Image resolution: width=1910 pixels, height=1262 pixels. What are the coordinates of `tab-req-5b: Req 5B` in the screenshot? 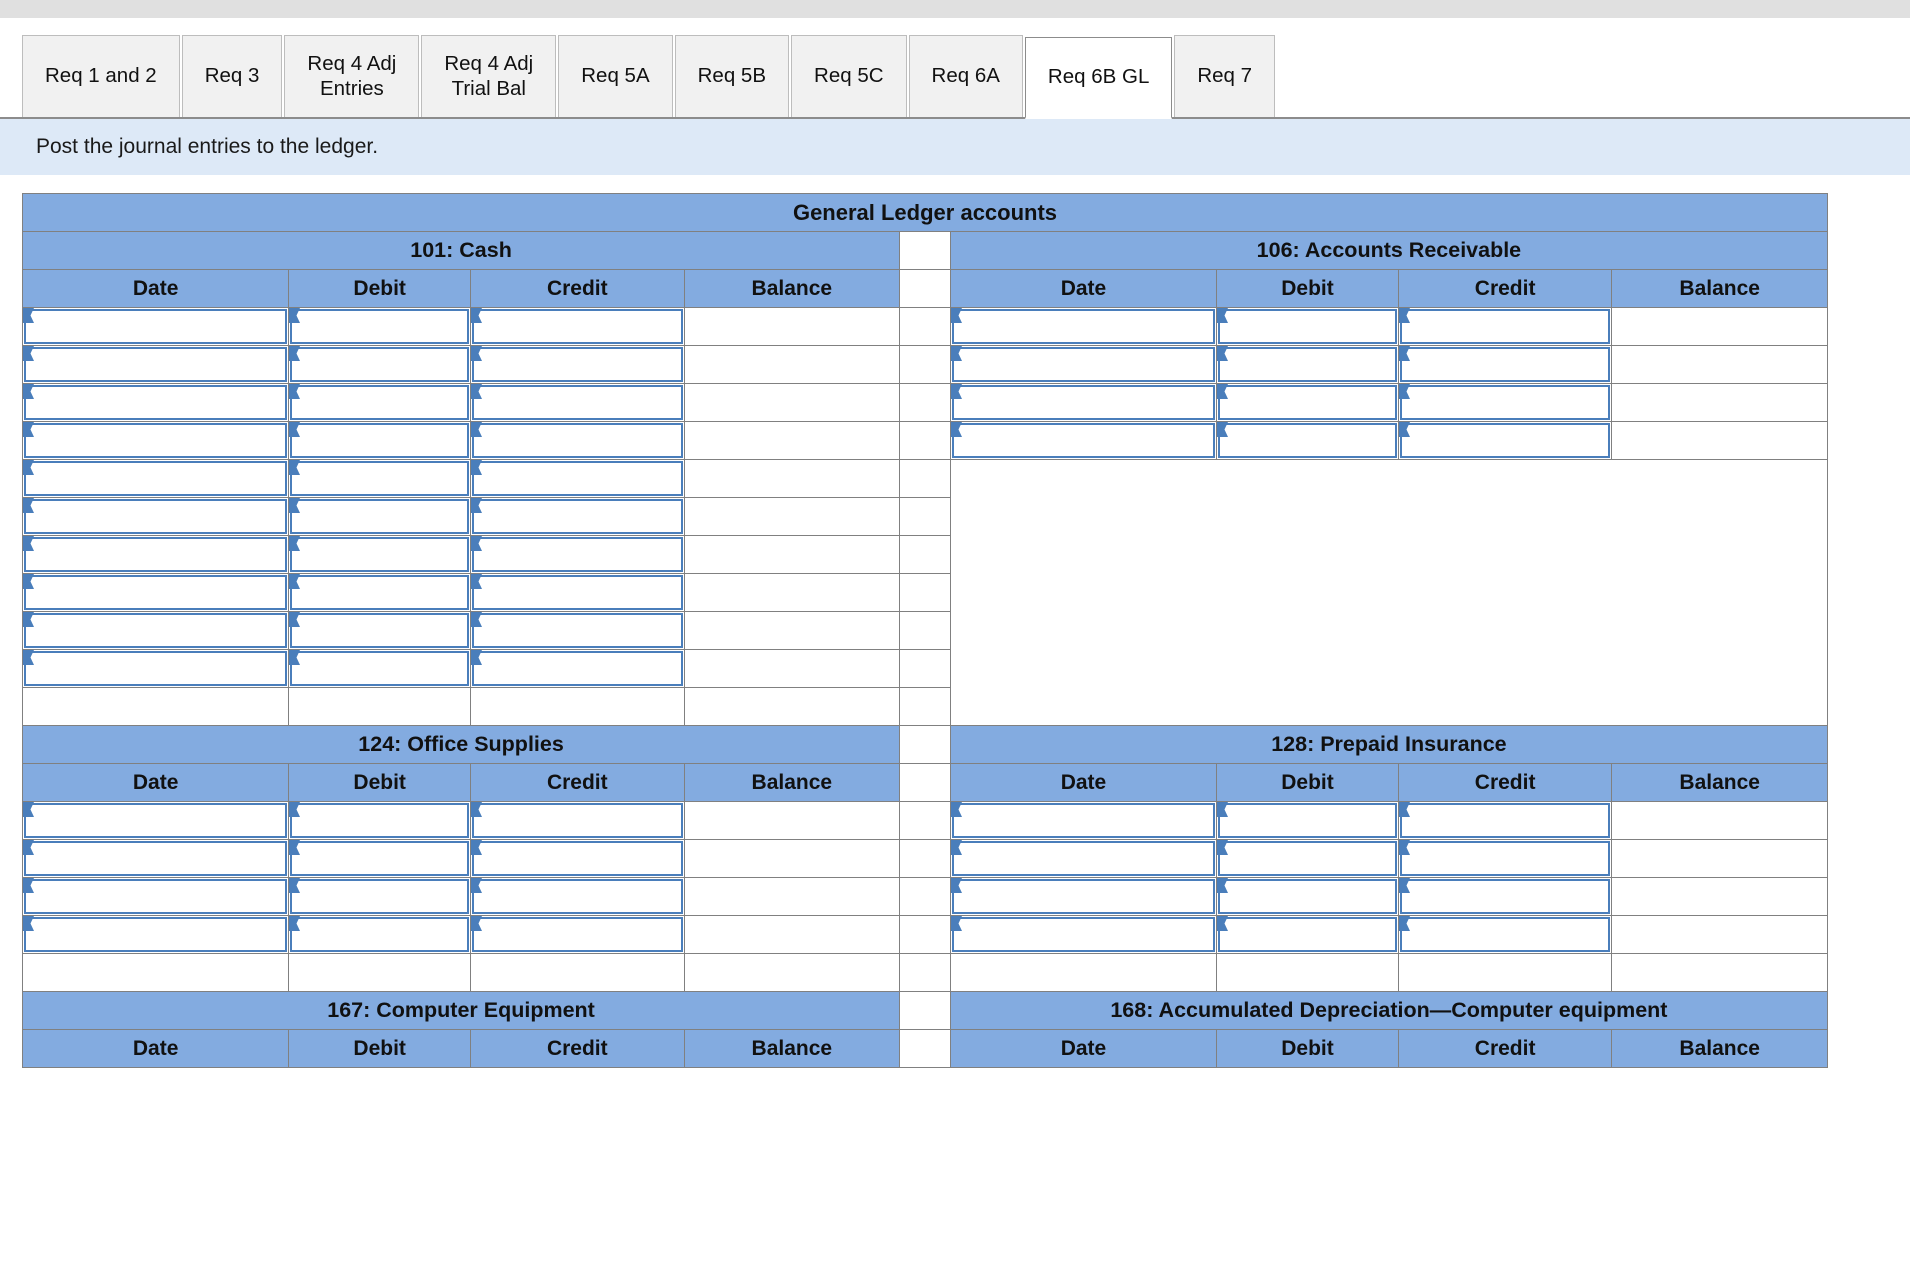 It's located at (732, 76).